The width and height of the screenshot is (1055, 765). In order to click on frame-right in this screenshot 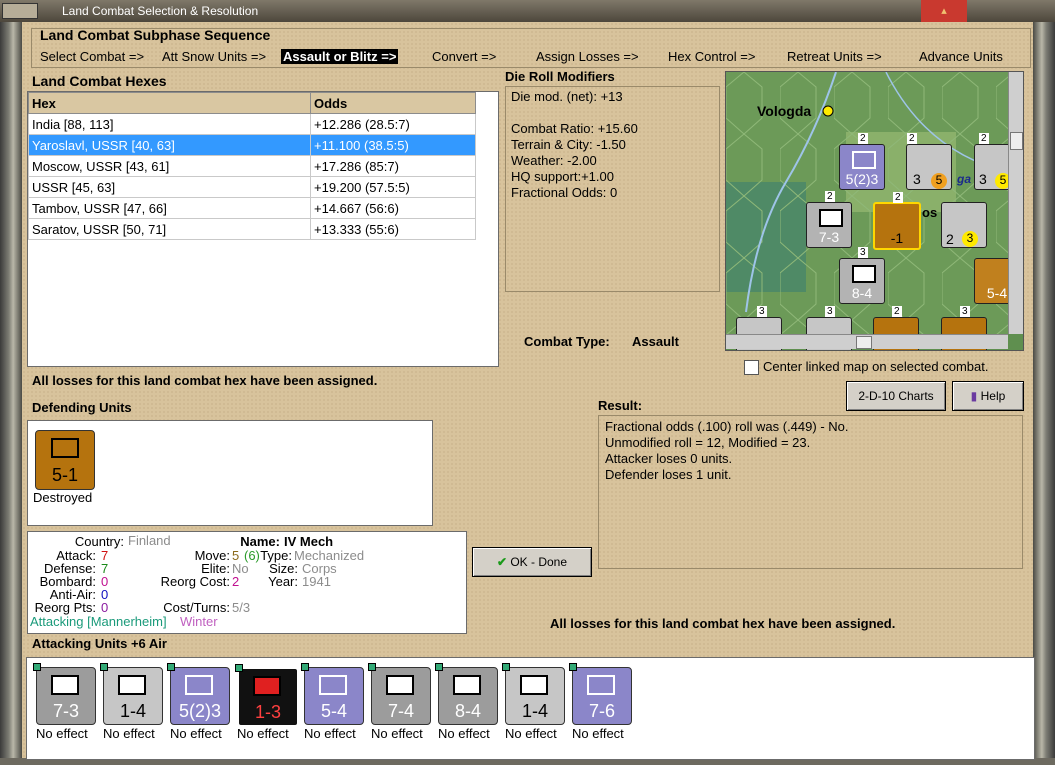, I will do `click(1044, 393)`.